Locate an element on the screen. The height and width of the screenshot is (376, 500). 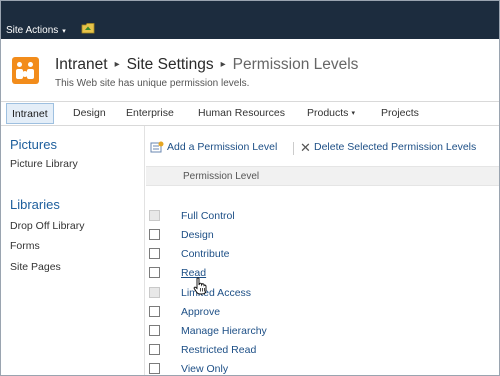
topnav-item-human-resources: Human Resources is located at coordinates (241, 113).